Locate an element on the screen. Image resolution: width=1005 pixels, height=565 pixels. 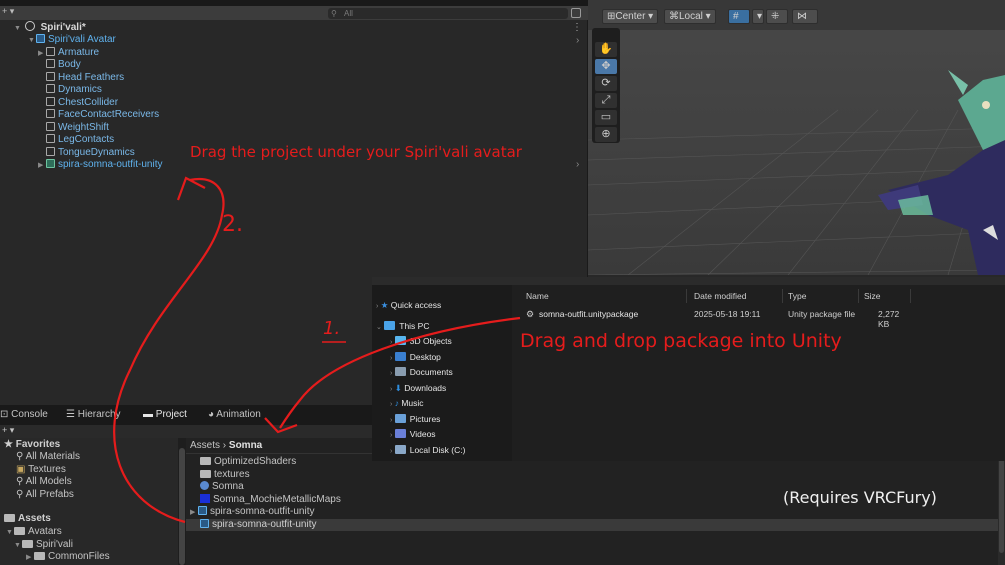
step-2-label: 2. is located at coordinates (232, 224).